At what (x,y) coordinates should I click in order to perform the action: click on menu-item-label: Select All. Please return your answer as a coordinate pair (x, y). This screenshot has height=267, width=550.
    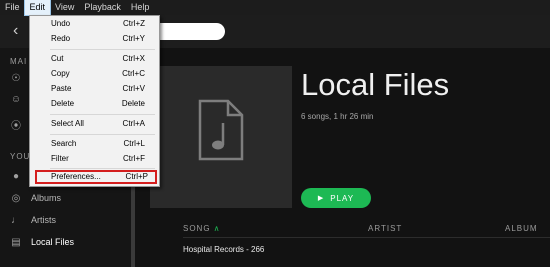
    Looking at the image, I should click on (67, 123).